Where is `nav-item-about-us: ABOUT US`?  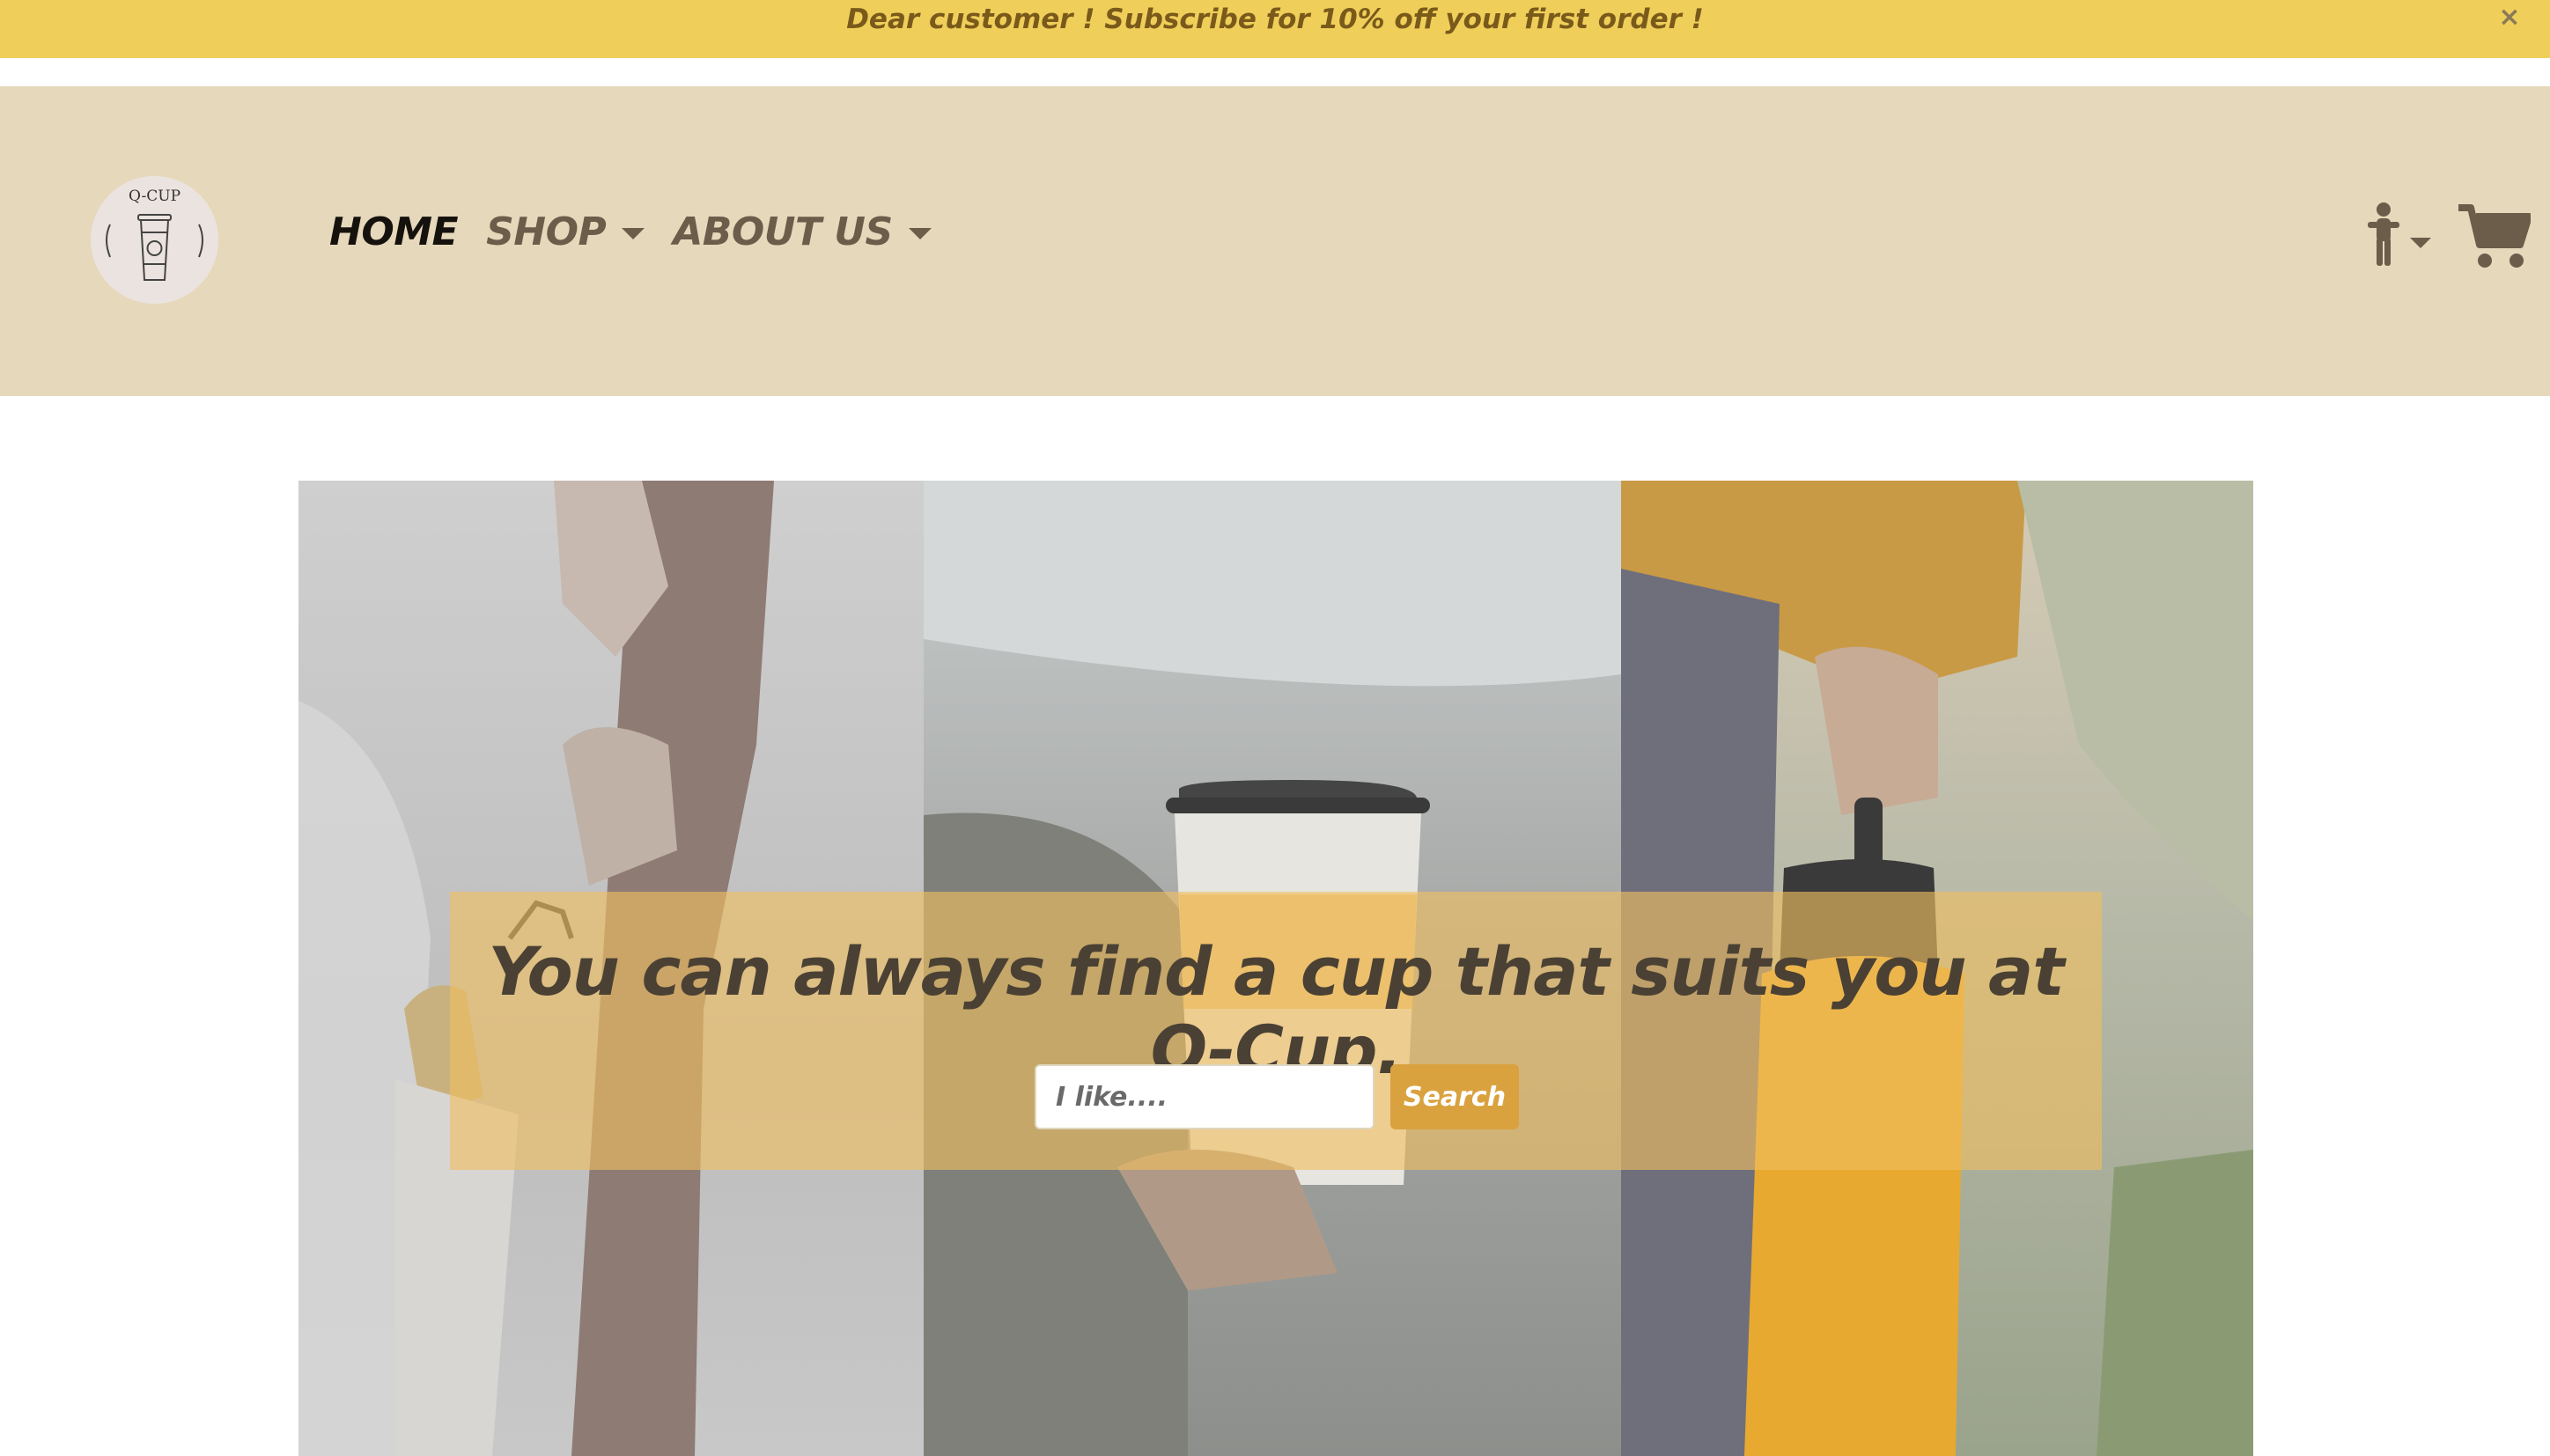 nav-item-about-us: ABOUT US is located at coordinates (802, 232).